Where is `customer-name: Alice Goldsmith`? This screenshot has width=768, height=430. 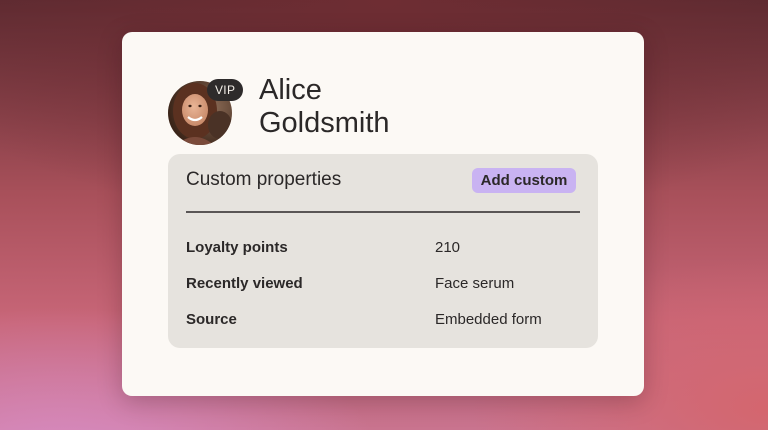 customer-name: Alice Goldsmith is located at coordinates (324, 106).